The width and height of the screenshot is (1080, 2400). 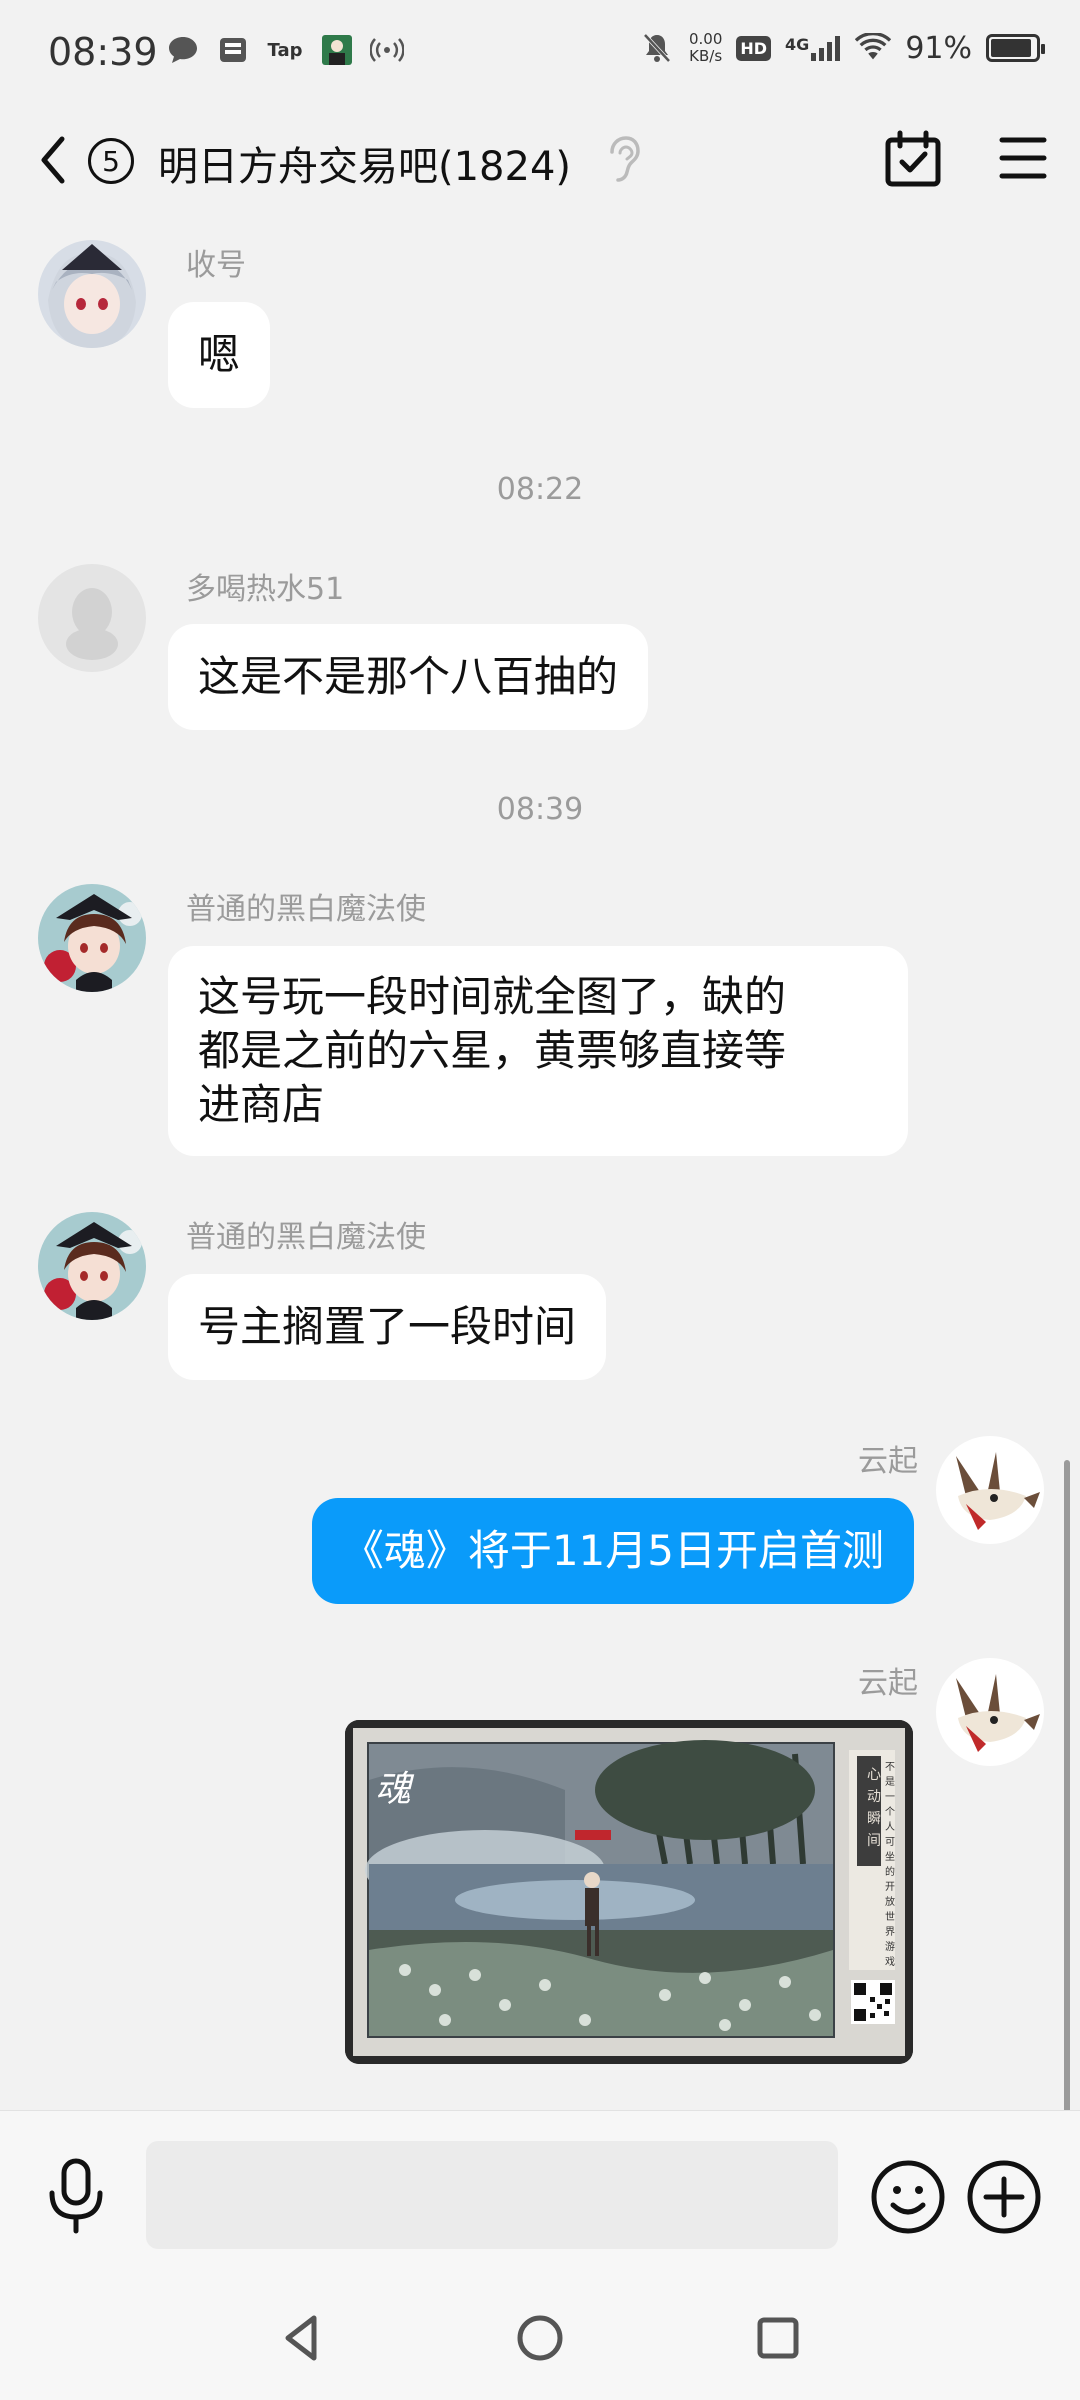 I want to click on calendar-check-icon, so click(x=913, y=158).